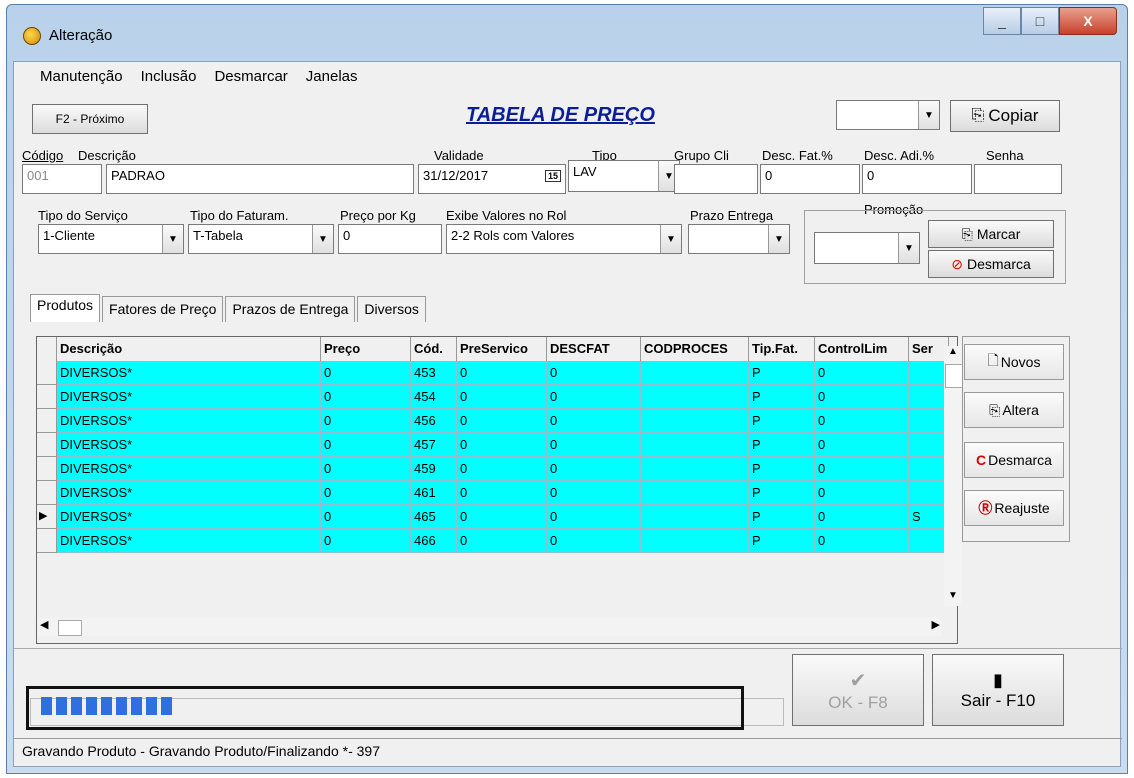 The image size is (1134, 778). What do you see at coordinates (493, 541) in the screenshot?
I see `table-row: DIVERSOS* 0 466 0 0 P 0` at bounding box center [493, 541].